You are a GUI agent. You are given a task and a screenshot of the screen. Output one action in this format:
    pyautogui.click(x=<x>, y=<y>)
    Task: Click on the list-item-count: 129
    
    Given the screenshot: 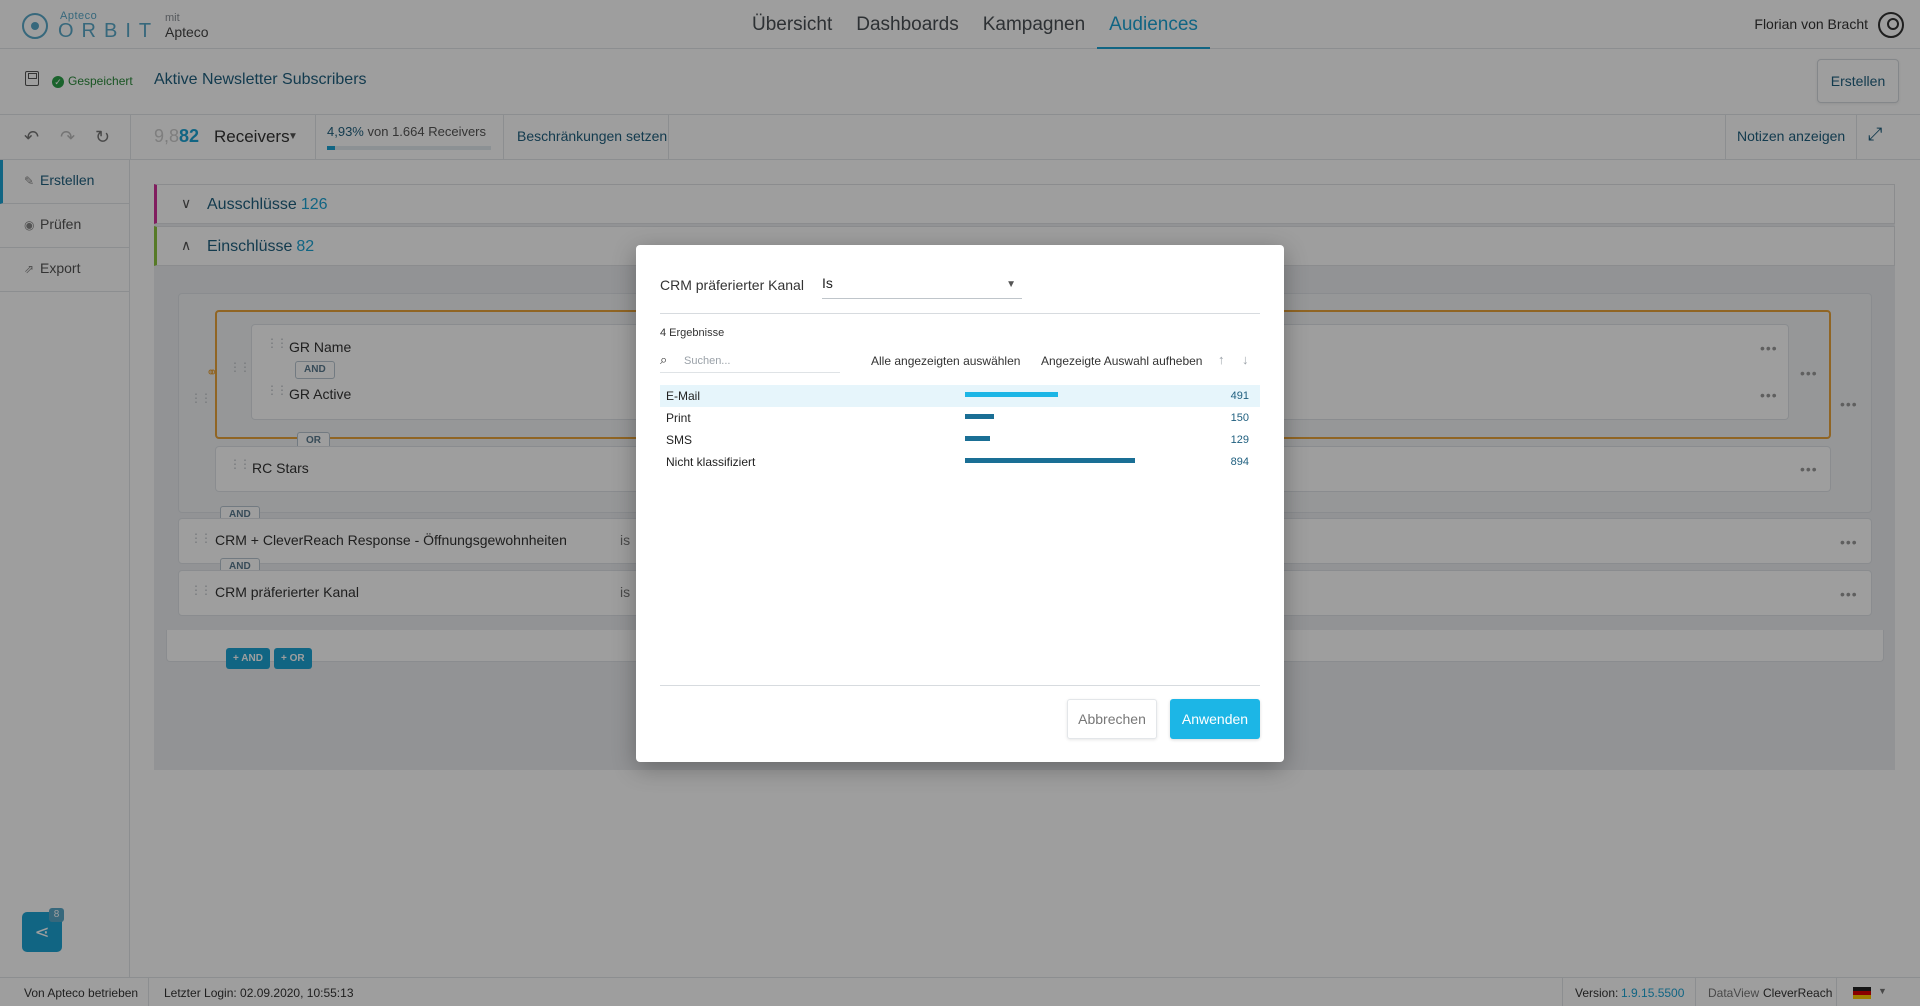 What is the action you would take?
    pyautogui.click(x=1239, y=440)
    